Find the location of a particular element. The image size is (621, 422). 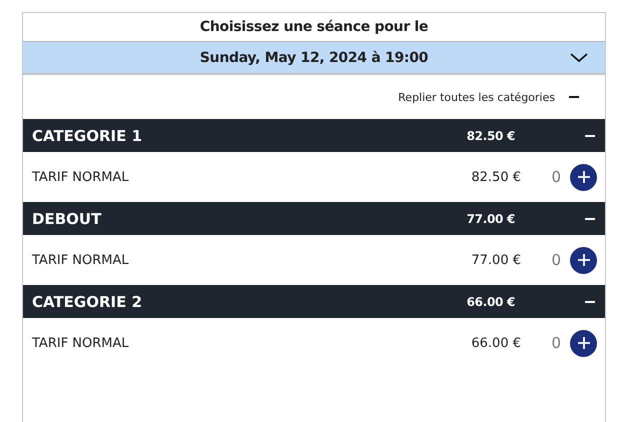

category-header: DEBOUT 77.00 € is located at coordinates (314, 218).